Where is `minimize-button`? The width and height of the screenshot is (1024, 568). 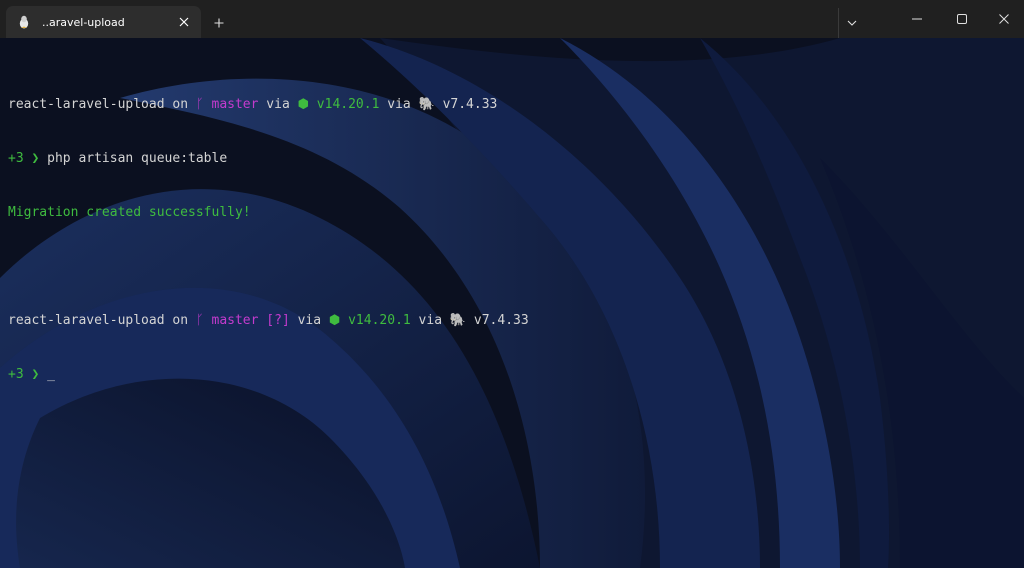
minimize-button is located at coordinates (917, 19).